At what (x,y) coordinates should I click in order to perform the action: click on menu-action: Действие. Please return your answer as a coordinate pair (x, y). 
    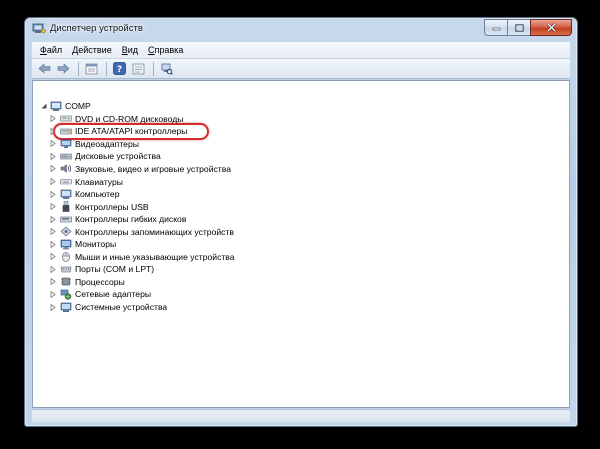
    Looking at the image, I should click on (92, 50).